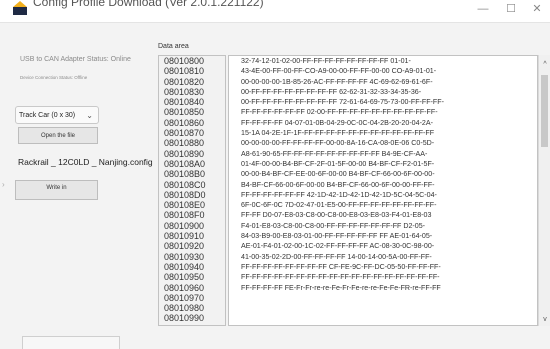 The width and height of the screenshot is (550, 349). Describe the element at coordinates (185, 184) in the screenshot. I see `address-row: 080108C0` at that location.